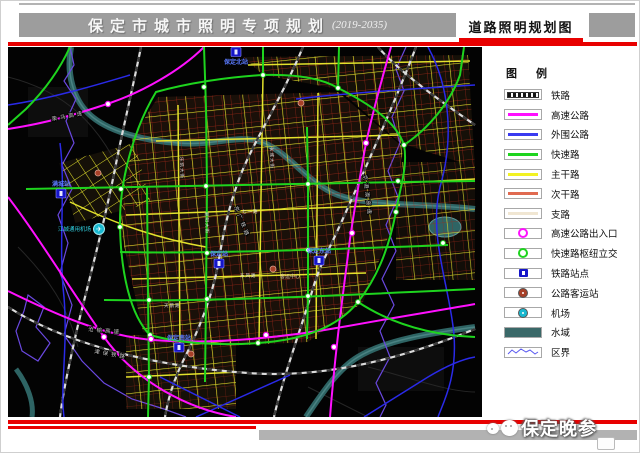 The width and height of the screenshot is (640, 453). Describe the element at coordinates (570, 136) in the screenshot. I see `legend-label: 外围公路` at that location.